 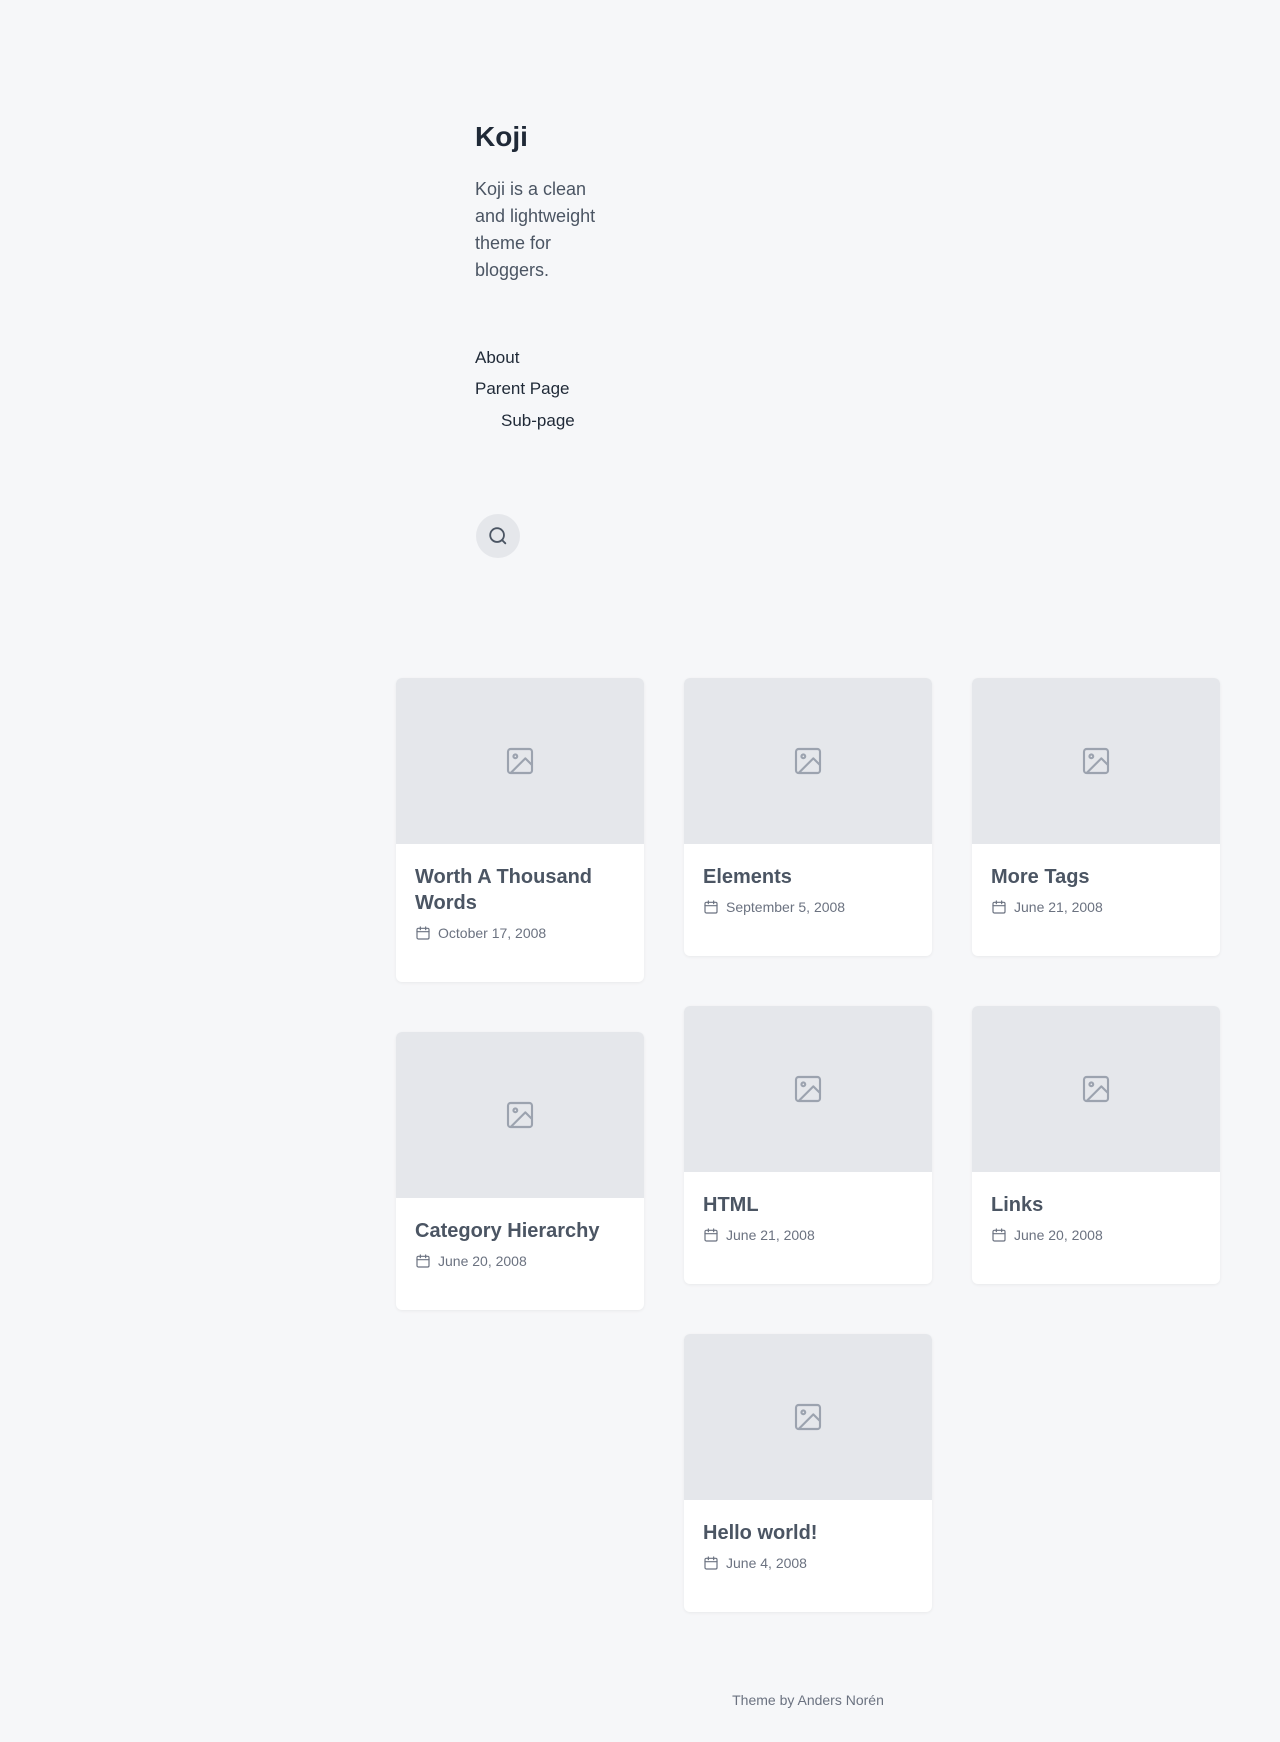 I want to click on post-title: Hello world!, so click(x=808, y=1533).